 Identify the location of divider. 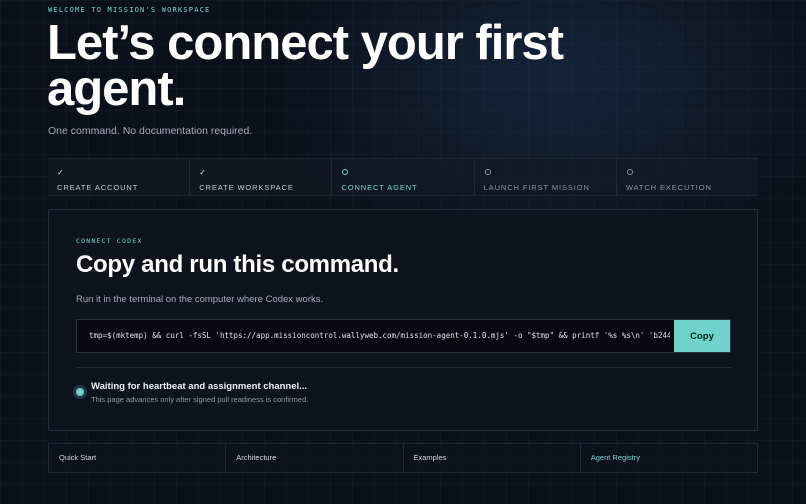
(403, 367).